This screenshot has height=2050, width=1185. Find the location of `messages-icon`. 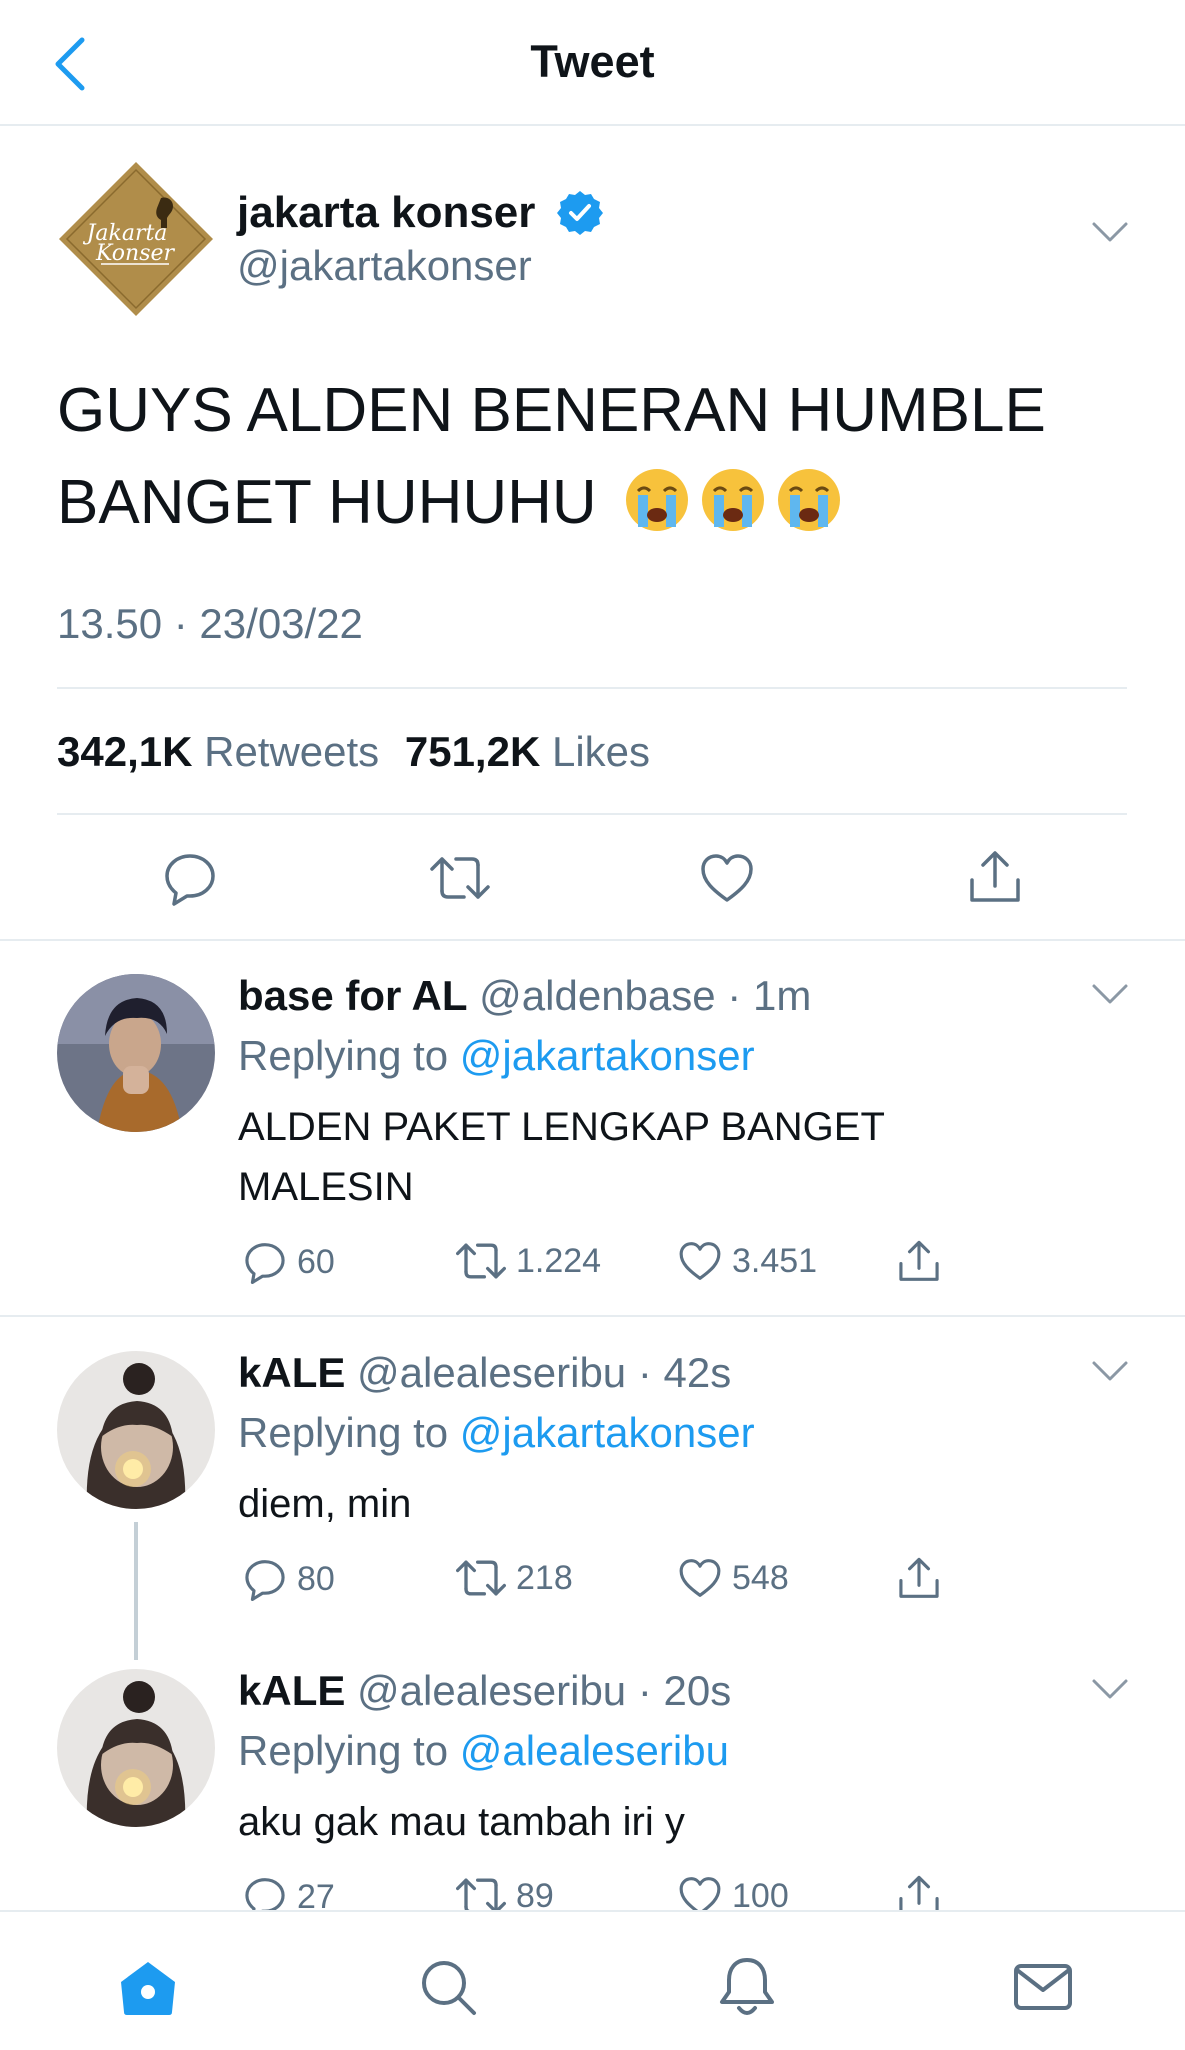

messages-icon is located at coordinates (1043, 1987).